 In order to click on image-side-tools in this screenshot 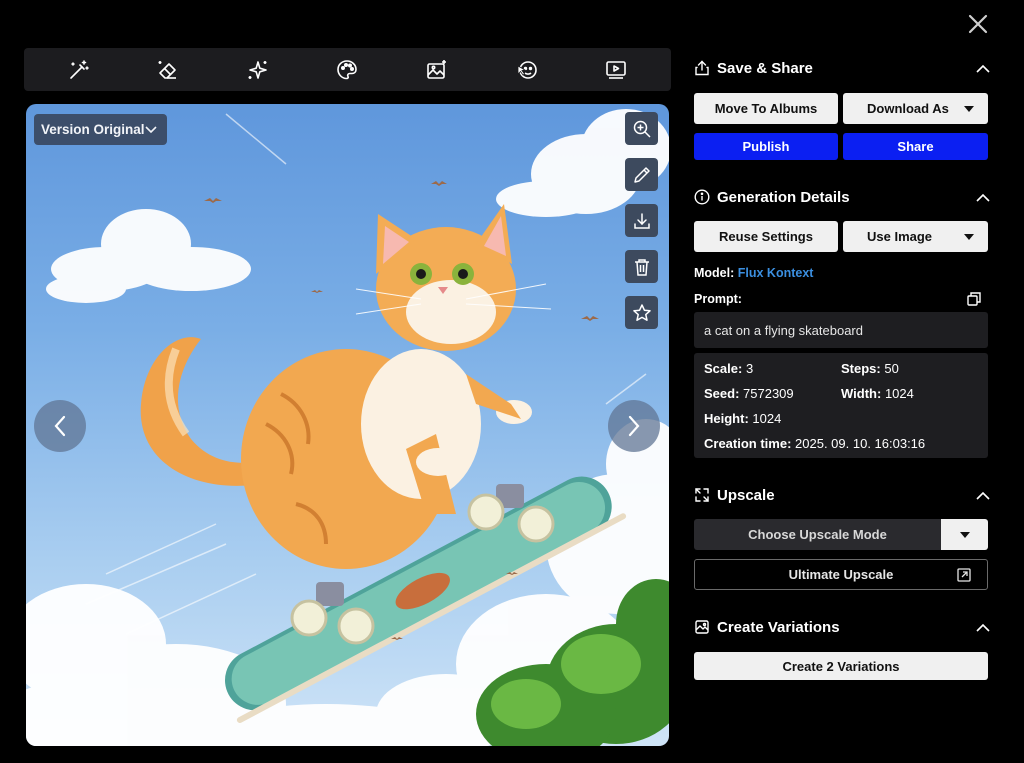, I will do `click(642, 220)`.